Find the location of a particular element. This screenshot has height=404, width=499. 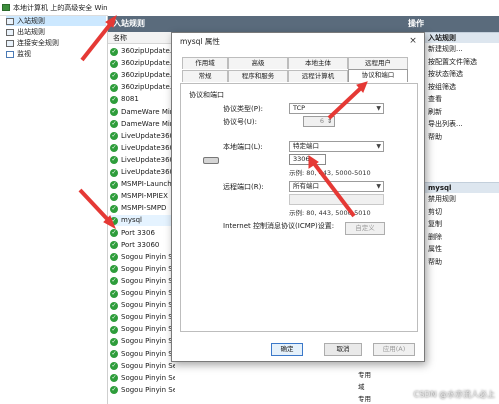

tree-item-connection-security: 连接安全规则 is located at coordinates (32, 43).